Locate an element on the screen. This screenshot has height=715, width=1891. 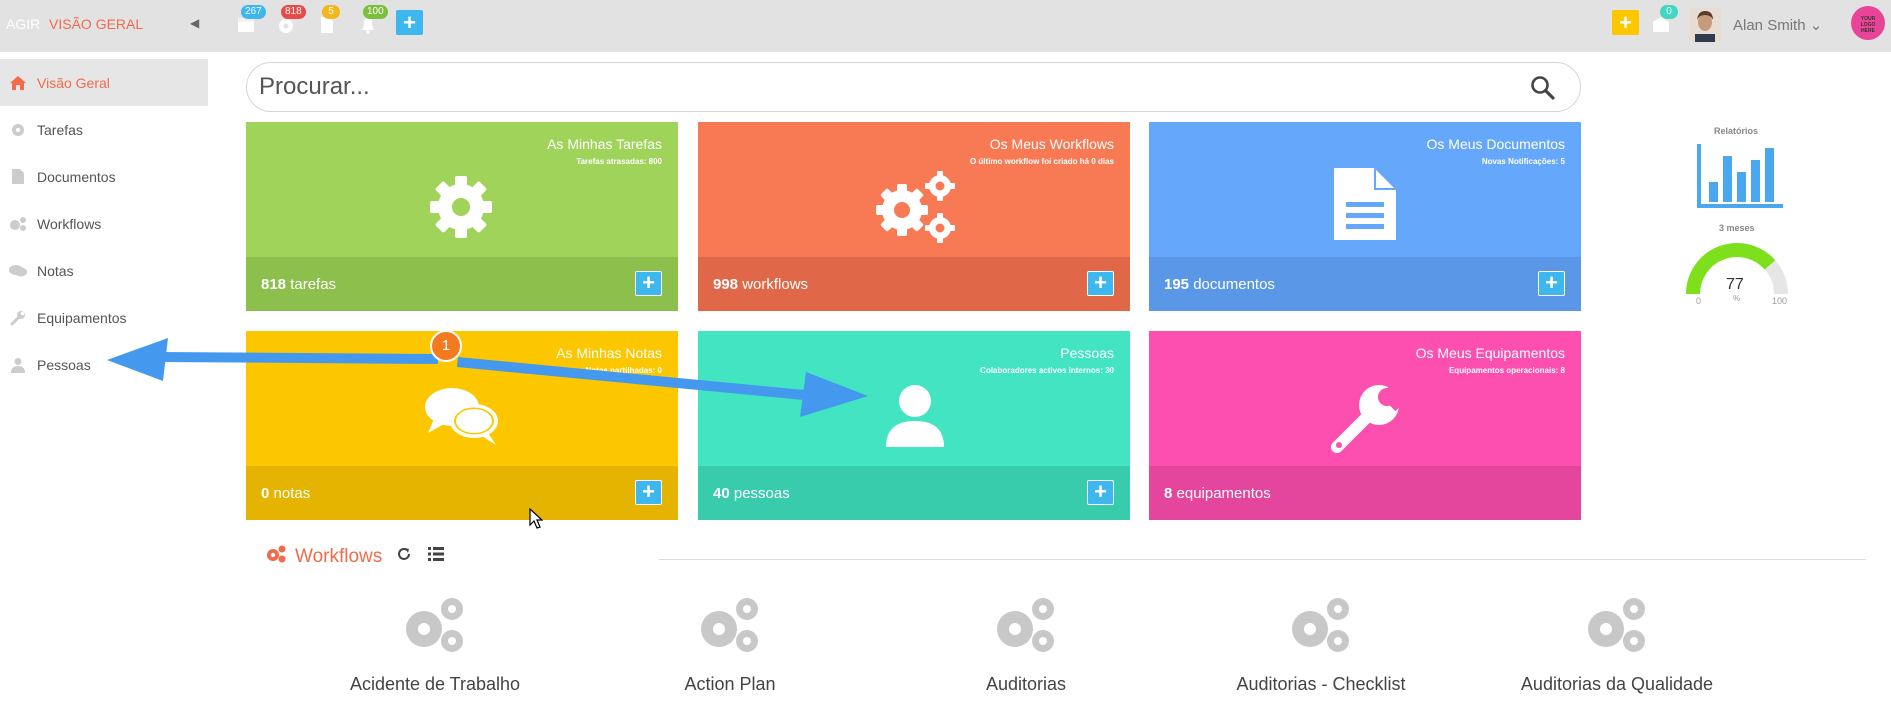
step-badge: 1 is located at coordinates (446, 346).